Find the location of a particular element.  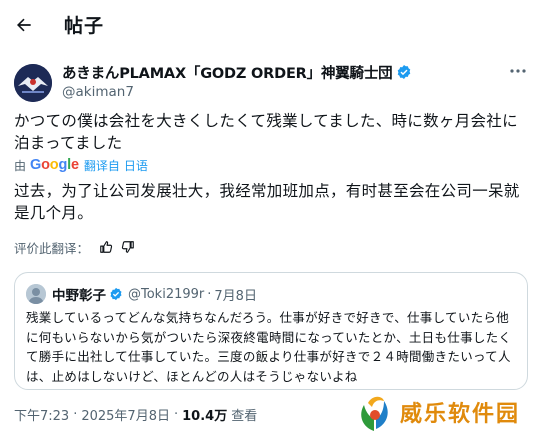

author-handle: @akiman7 is located at coordinates (98, 92).